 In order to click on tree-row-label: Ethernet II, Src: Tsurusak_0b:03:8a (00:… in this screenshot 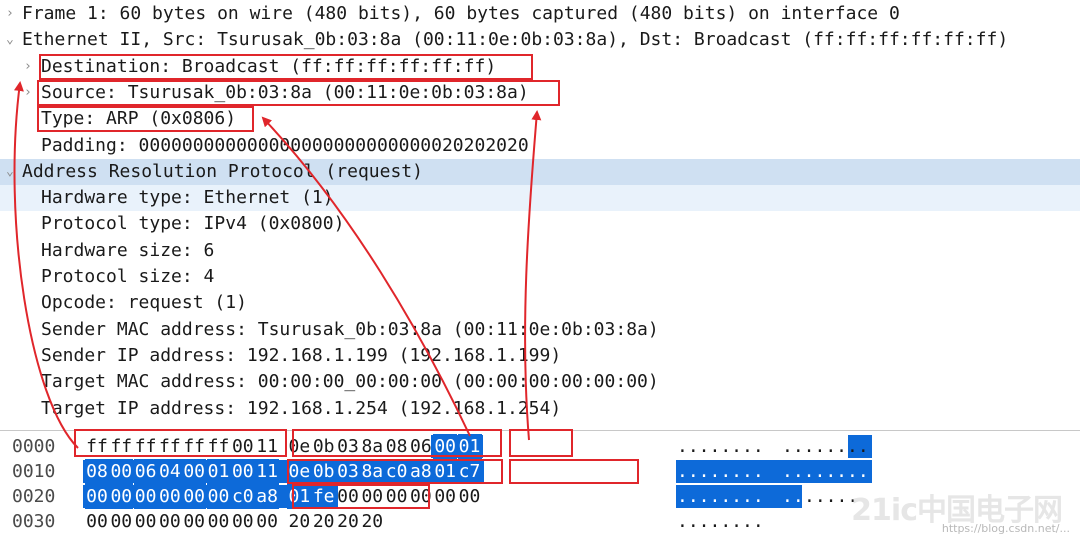, I will do `click(515, 40)`.